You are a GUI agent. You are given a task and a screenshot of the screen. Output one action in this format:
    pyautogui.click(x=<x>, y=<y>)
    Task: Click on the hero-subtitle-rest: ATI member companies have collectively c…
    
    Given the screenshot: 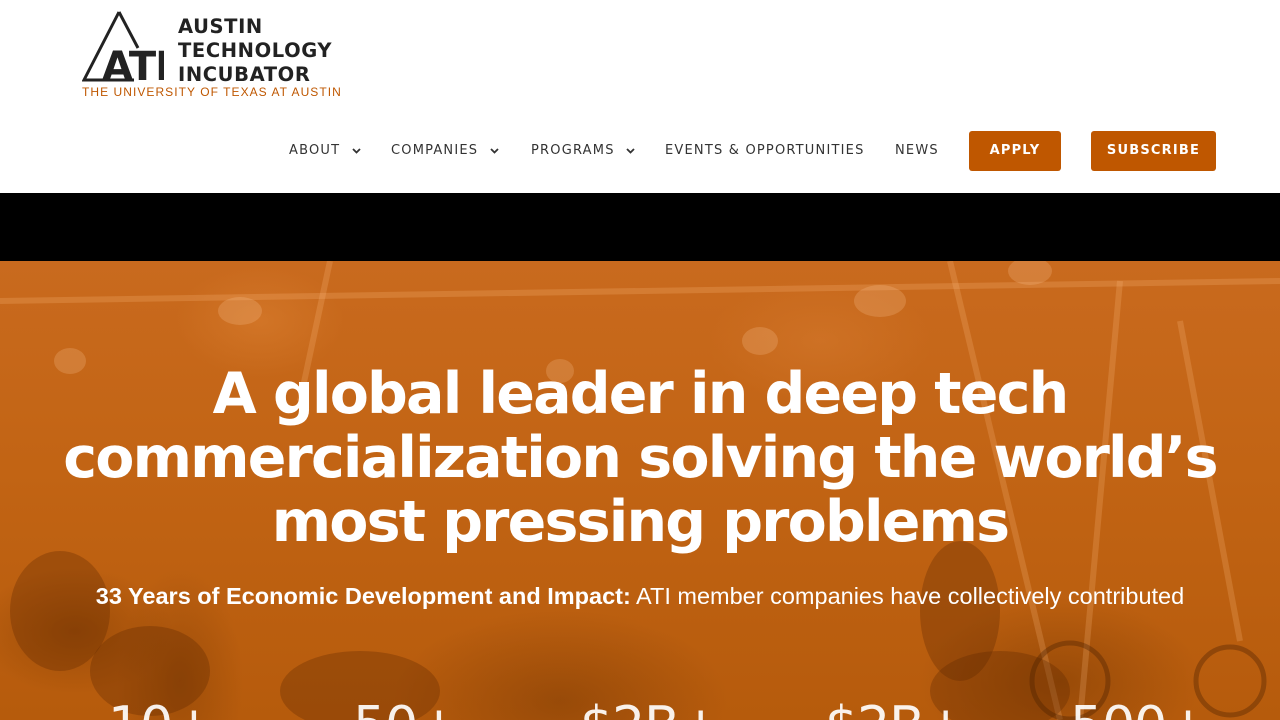 What is the action you would take?
    pyautogui.click(x=907, y=596)
    